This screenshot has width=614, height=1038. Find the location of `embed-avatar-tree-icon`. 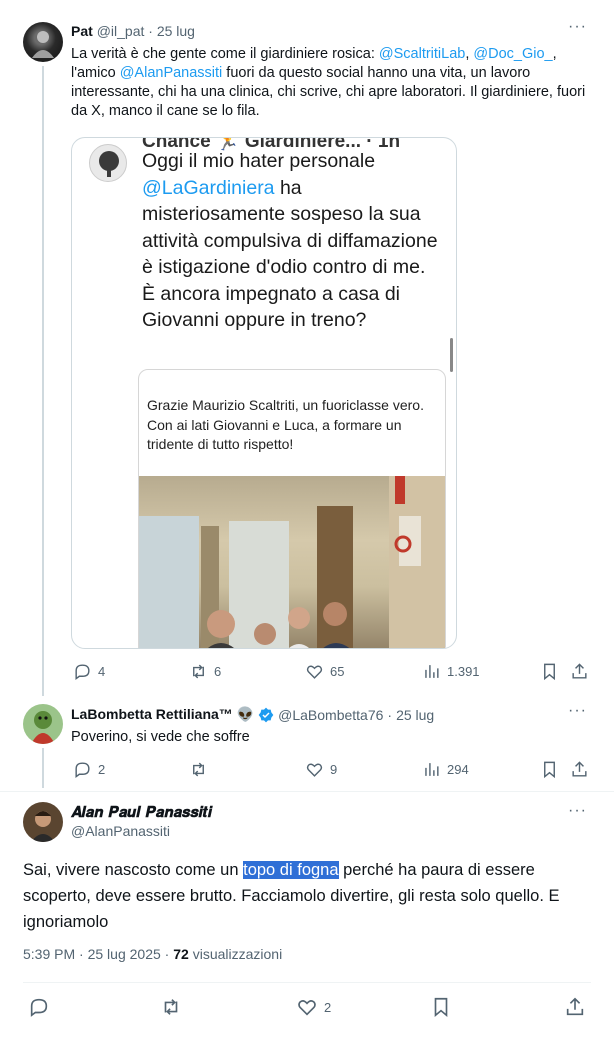

embed-avatar-tree-icon is located at coordinates (109, 164).